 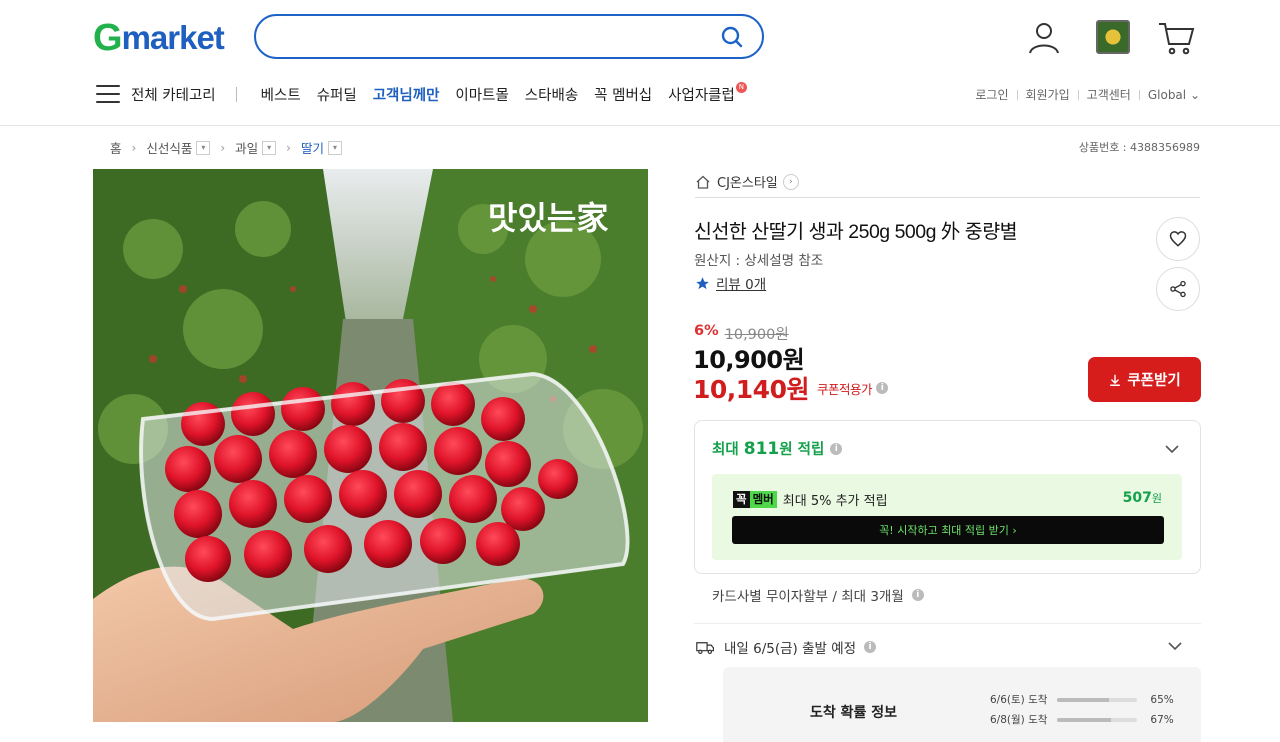 I want to click on arrival-probability: 도착 확률 정보 6/6(토) 도착 65% 6/8(월) 도착 67%, so click(x=962, y=704).